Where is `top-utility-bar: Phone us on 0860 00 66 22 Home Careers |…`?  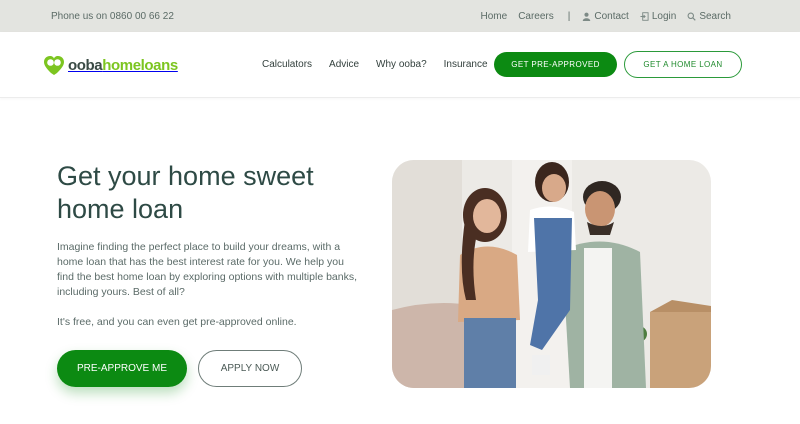 top-utility-bar: Phone us on 0860 00 66 22 Home Careers |… is located at coordinates (400, 16).